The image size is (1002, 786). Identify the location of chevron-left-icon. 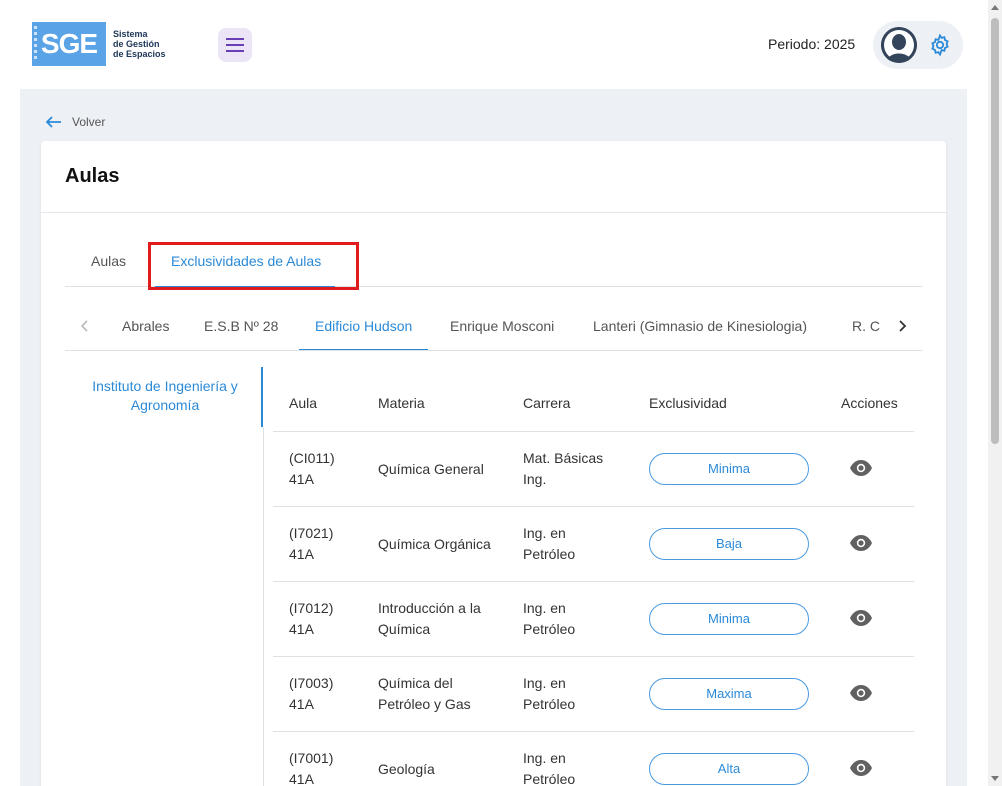
(85, 326).